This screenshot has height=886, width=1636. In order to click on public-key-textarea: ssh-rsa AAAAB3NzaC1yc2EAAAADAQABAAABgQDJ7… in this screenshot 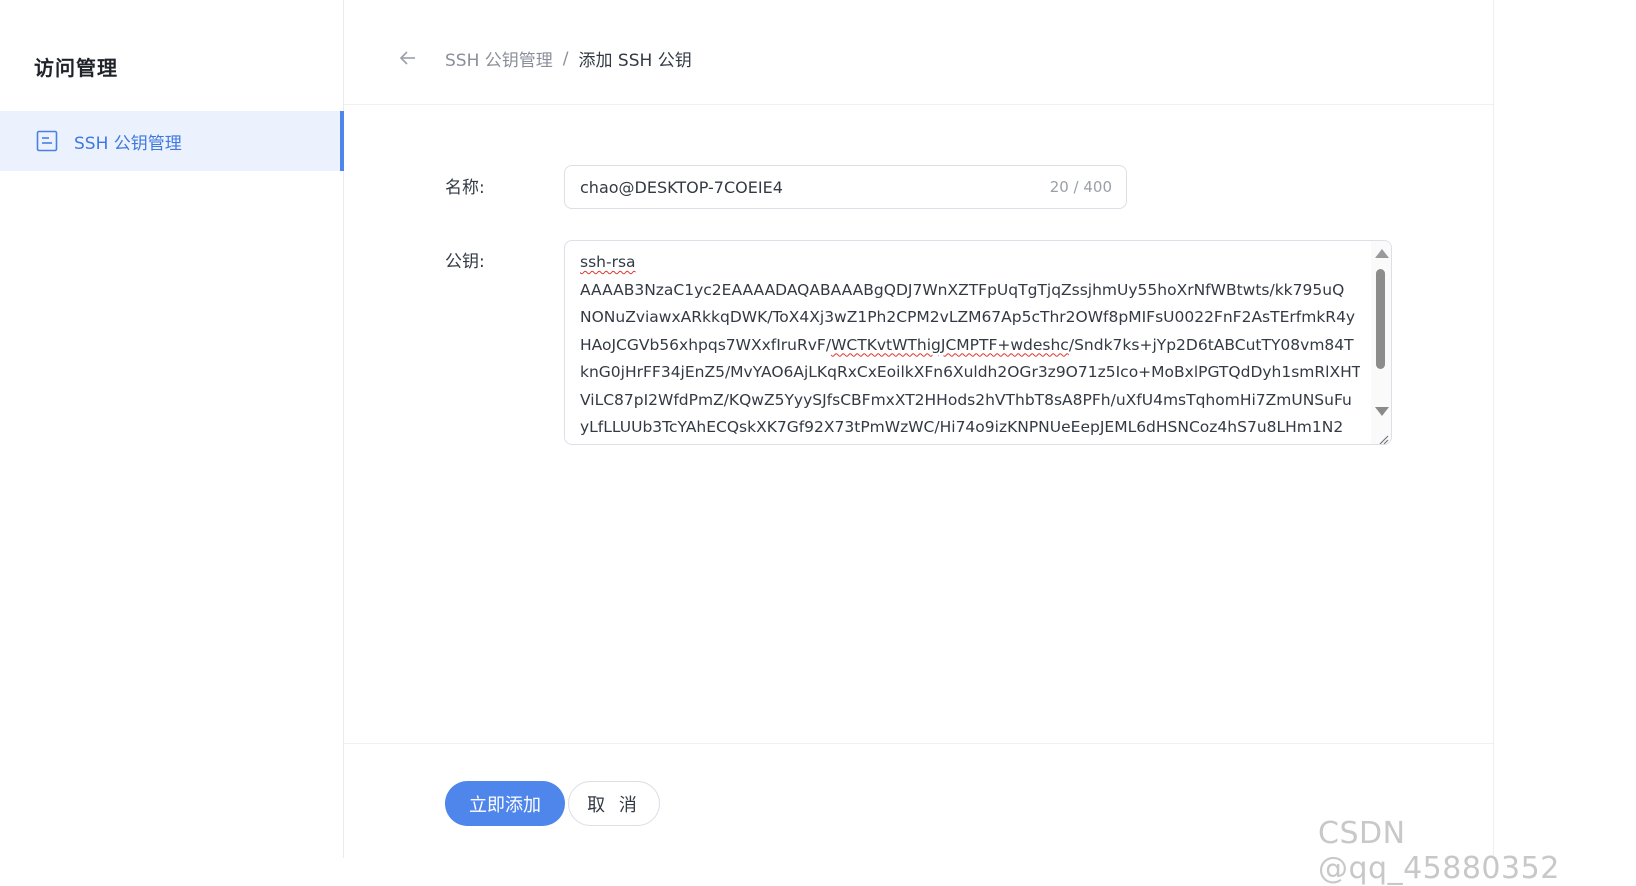, I will do `click(978, 342)`.